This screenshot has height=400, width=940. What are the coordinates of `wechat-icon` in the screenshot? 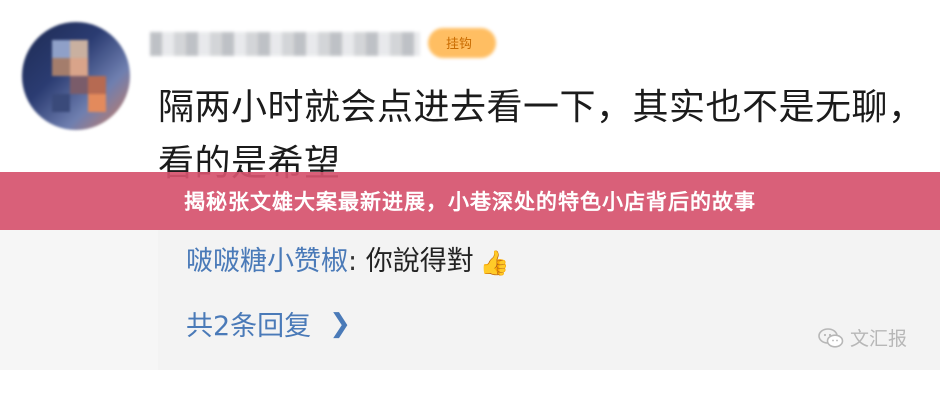 It's located at (831, 337).